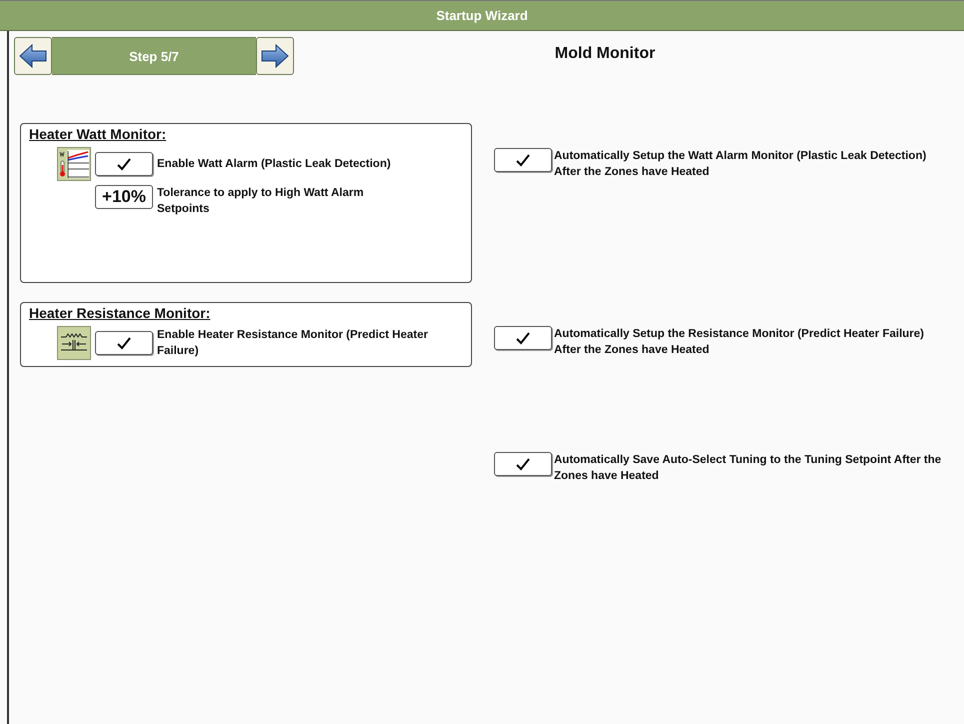 Image resolution: width=964 pixels, height=724 pixels. What do you see at coordinates (275, 56) in the screenshot?
I see `next-button` at bounding box center [275, 56].